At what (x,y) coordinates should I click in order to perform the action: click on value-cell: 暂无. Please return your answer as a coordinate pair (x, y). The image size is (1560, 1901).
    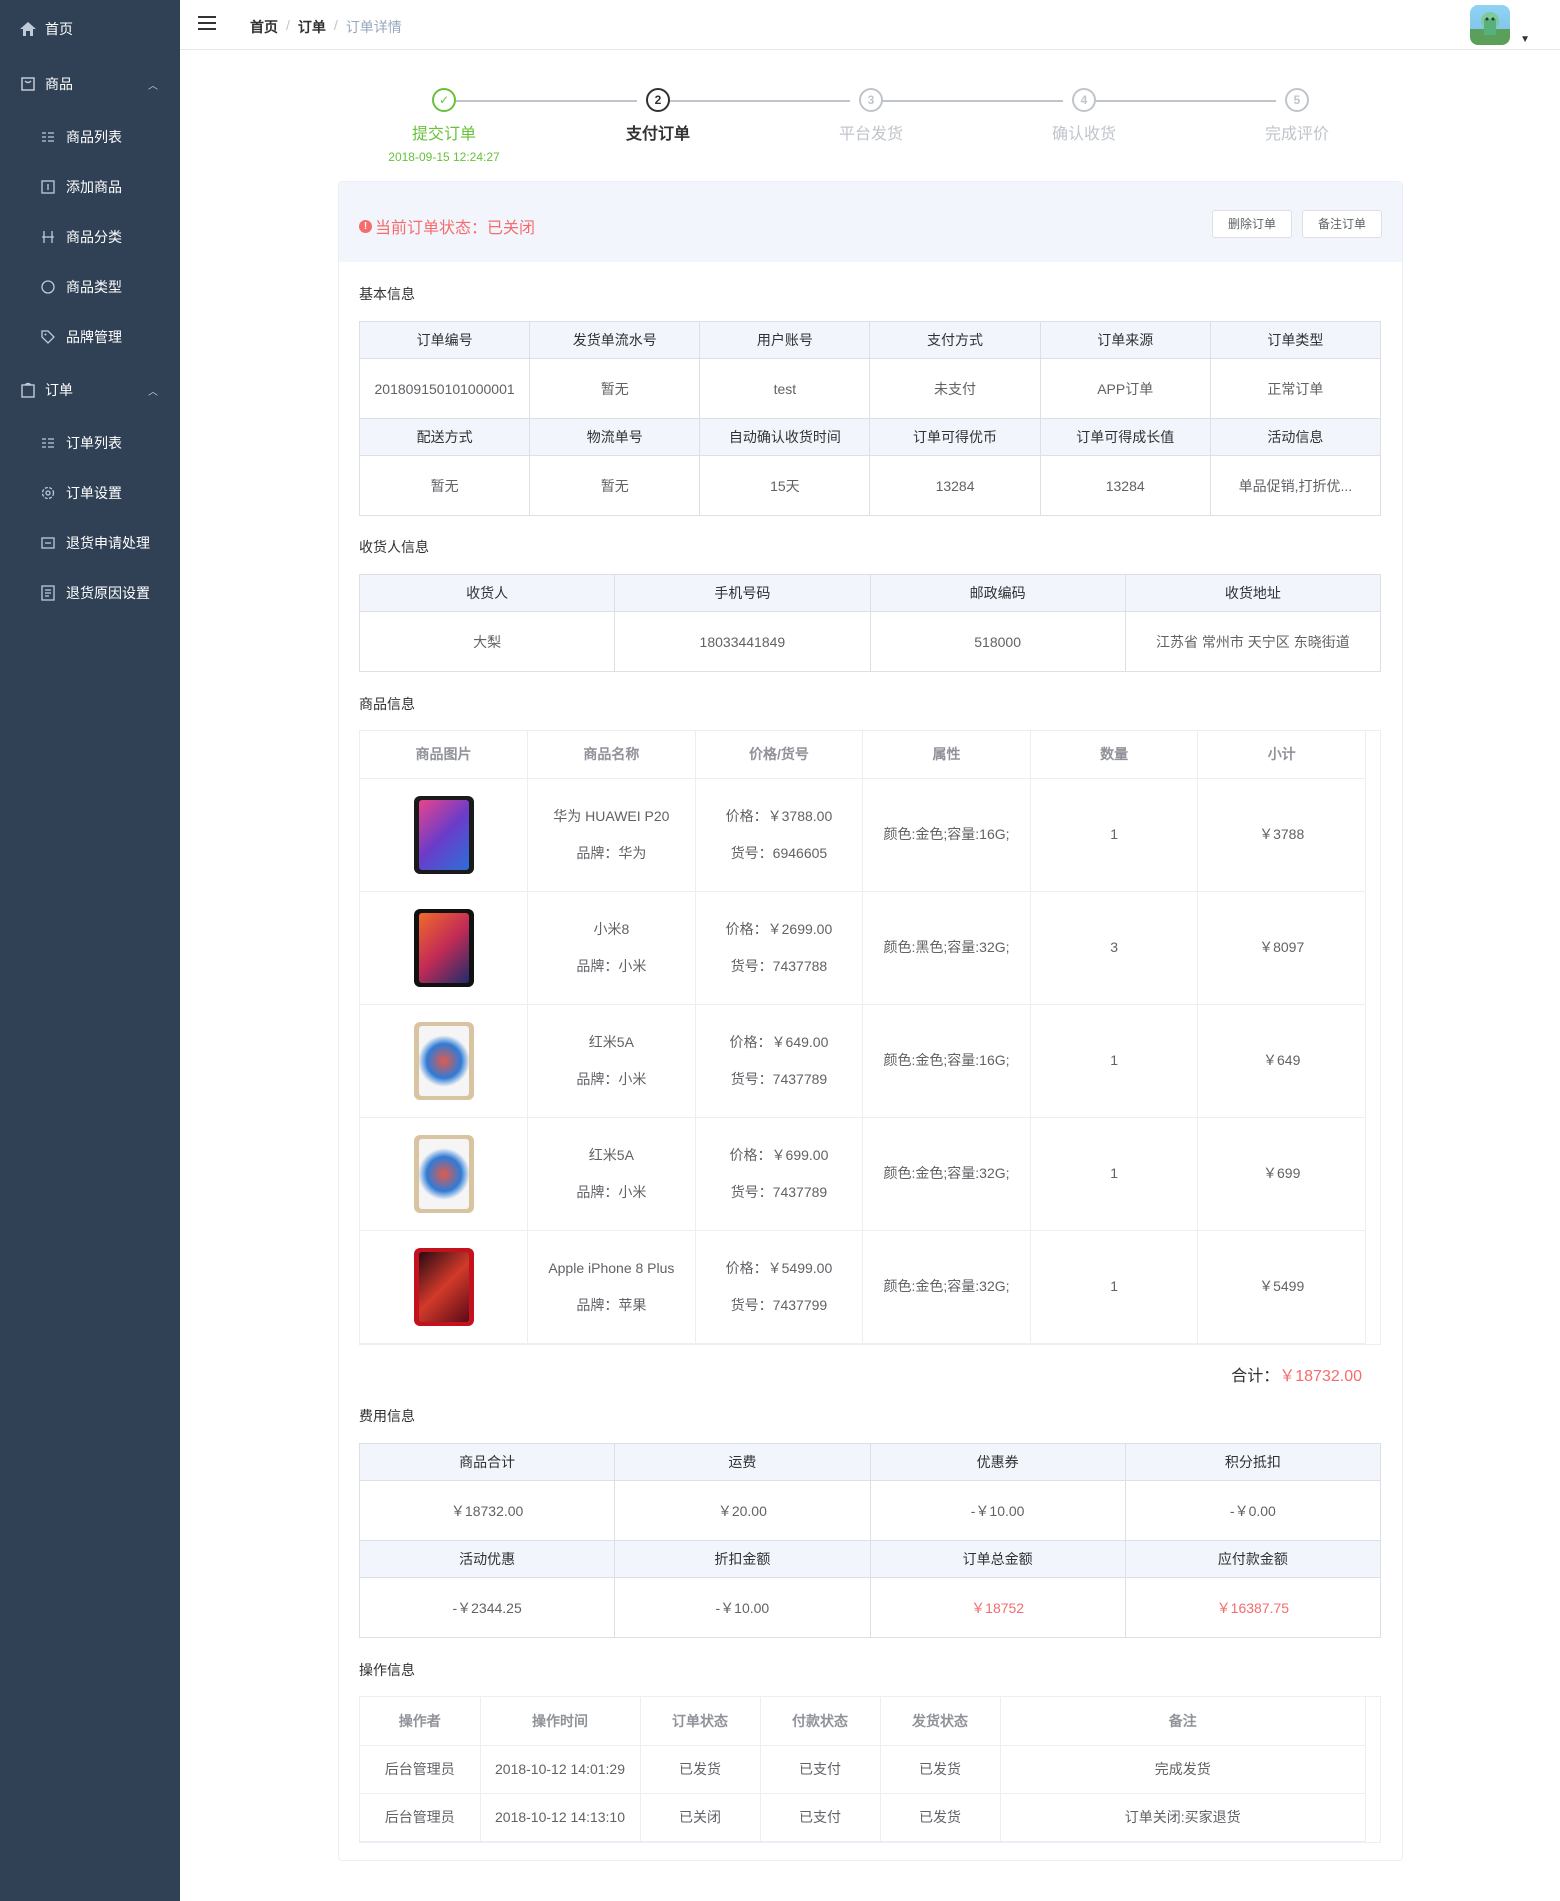
    Looking at the image, I should click on (615, 388).